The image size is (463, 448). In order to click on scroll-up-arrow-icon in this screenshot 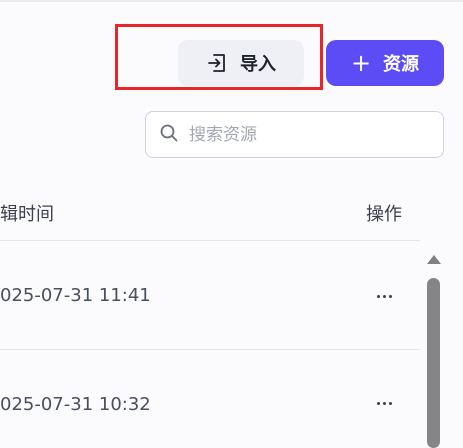, I will do `click(434, 259)`.